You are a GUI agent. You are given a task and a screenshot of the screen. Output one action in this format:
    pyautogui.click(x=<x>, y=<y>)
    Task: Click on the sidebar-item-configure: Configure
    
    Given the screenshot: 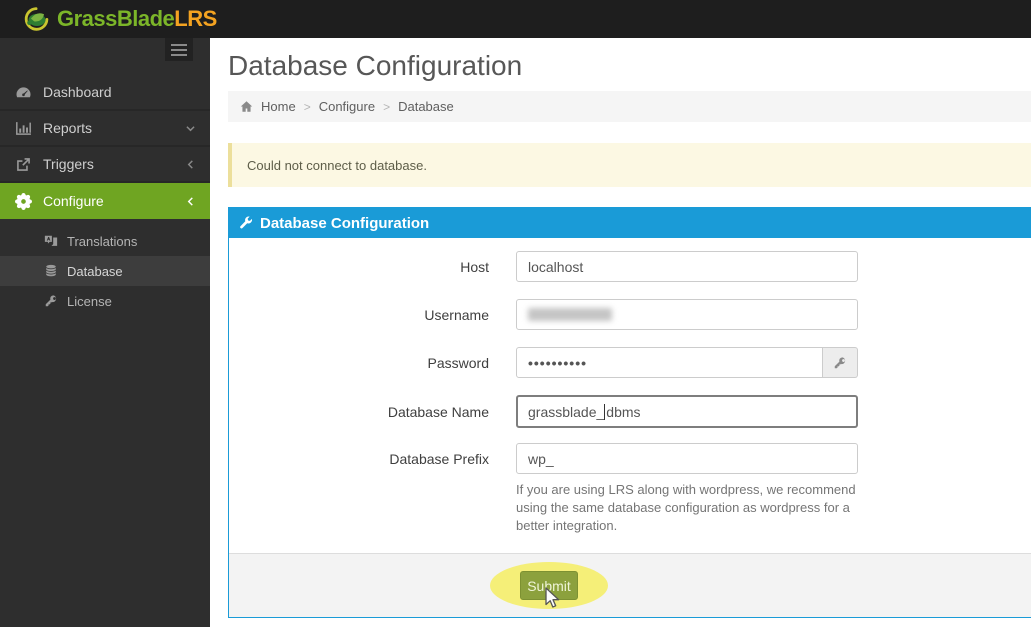 What is the action you would take?
    pyautogui.click(x=105, y=201)
    